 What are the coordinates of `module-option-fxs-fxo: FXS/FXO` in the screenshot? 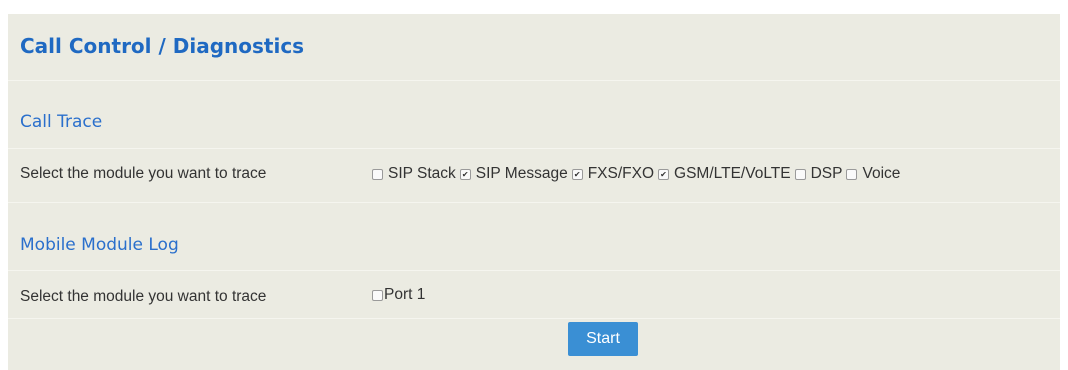 It's located at (614, 174).